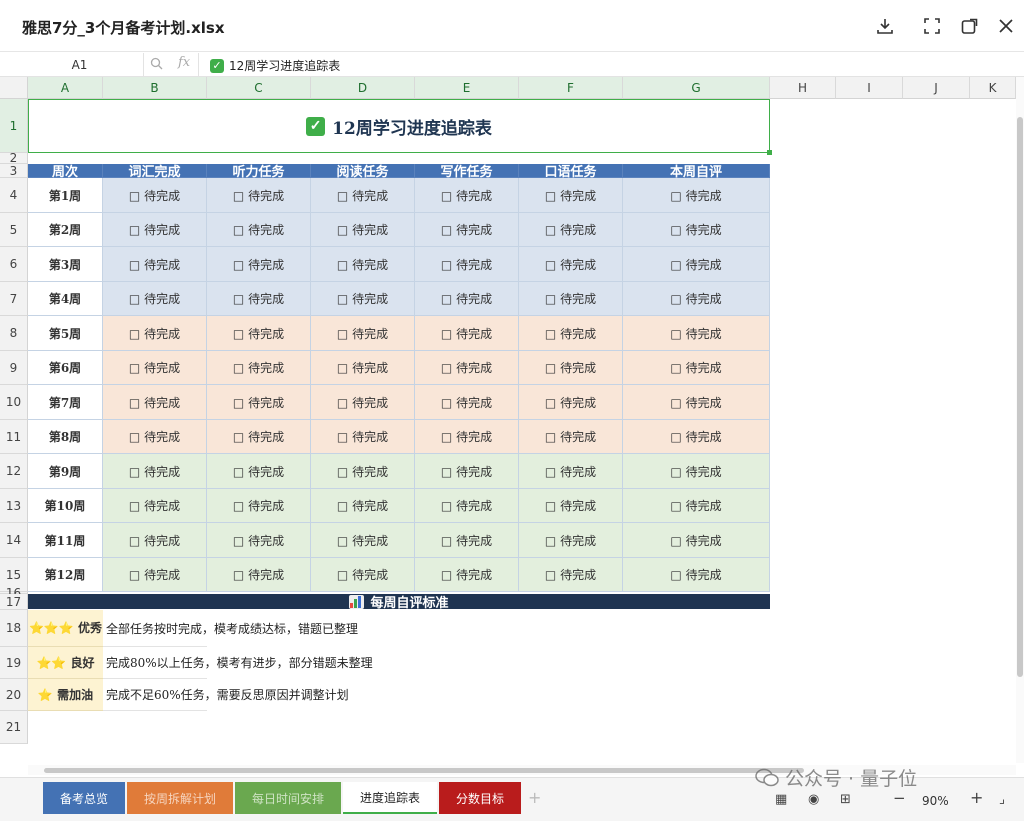 Image resolution: width=1024 pixels, height=821 pixels. Describe the element at coordinates (803, 88) in the screenshot. I see `column-header-h: H` at that location.